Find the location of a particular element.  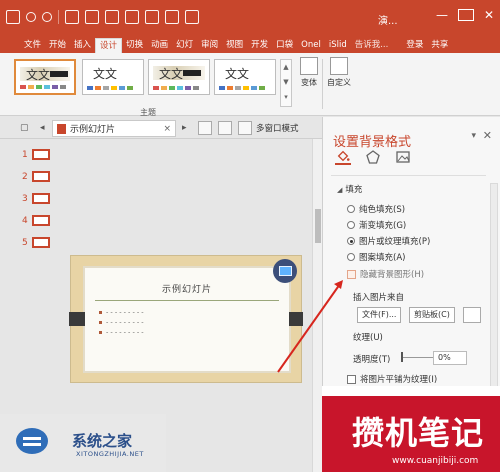

pane-close-icon: ✕ is located at coordinates (487, 135).